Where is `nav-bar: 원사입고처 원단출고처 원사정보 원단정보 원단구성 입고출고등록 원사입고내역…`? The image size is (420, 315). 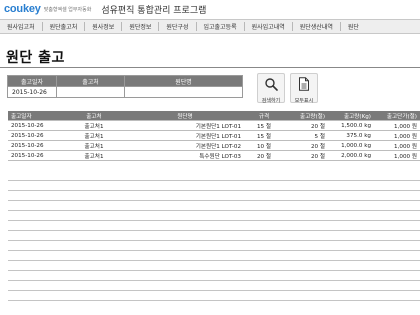 nav-bar: 원사입고처 원단출고처 원사정보 원단정보 원단구성 입고출고등록 원사입고내역… is located at coordinates (210, 26).